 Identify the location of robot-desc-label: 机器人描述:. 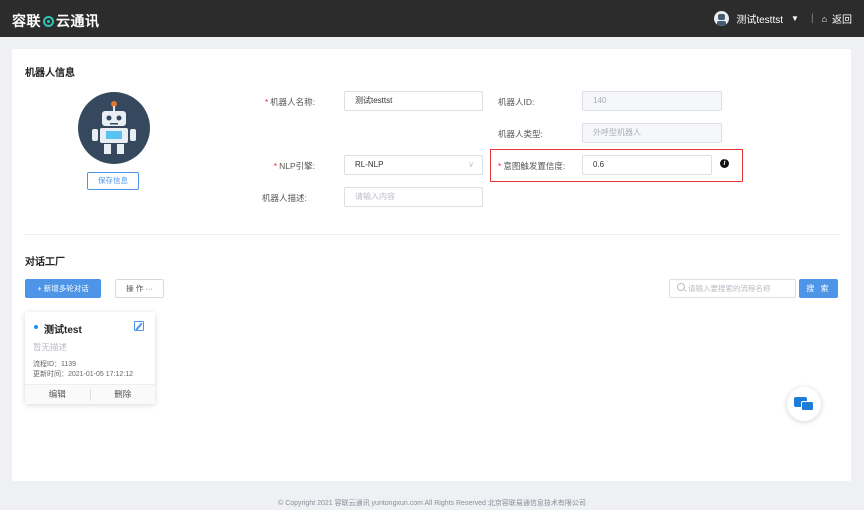
(284, 198).